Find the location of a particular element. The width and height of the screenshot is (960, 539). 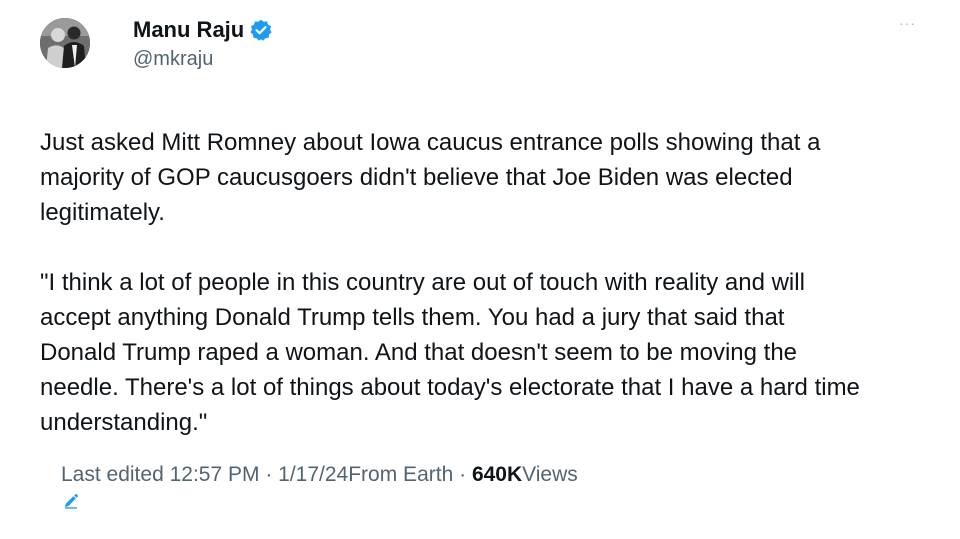

views-label: Views is located at coordinates (550, 474).